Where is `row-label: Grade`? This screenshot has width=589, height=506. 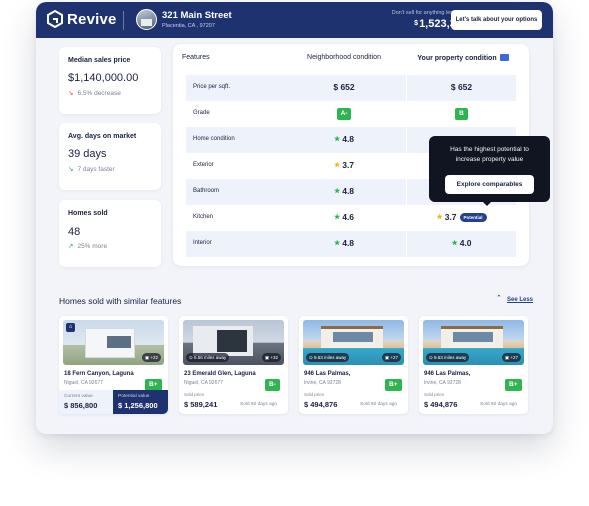
row-label: Grade is located at coordinates (201, 113).